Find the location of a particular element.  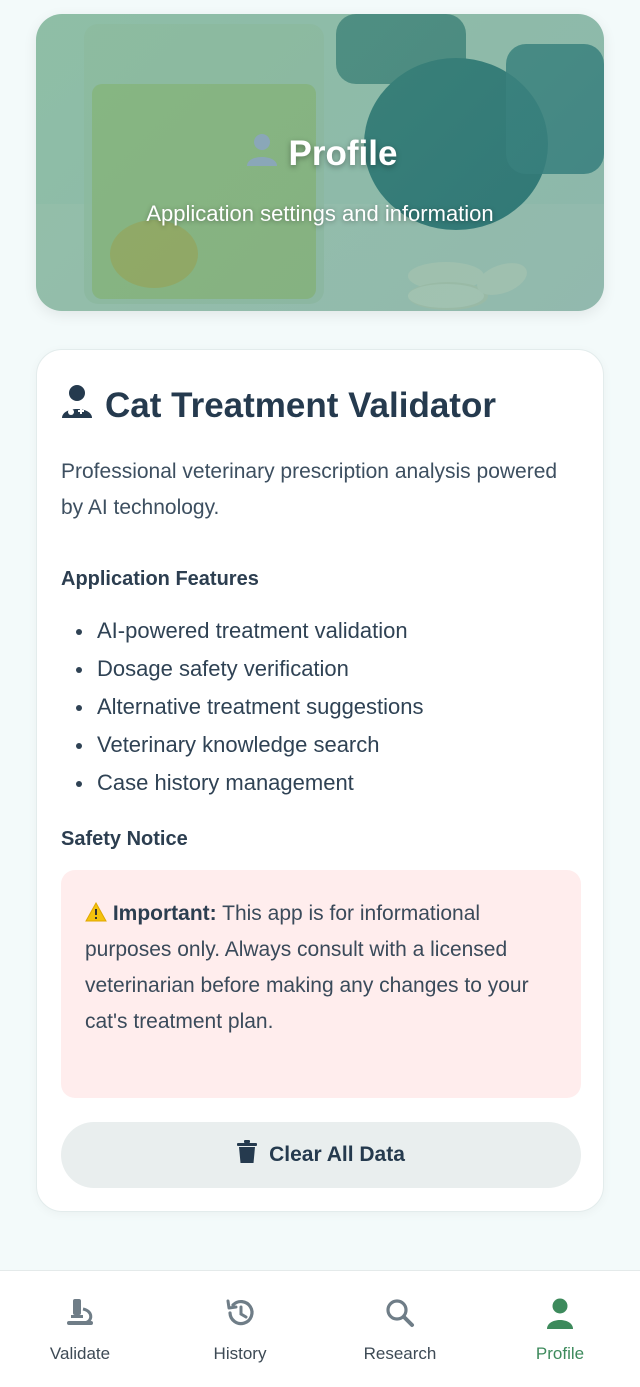

features-heading: Application Features is located at coordinates (160, 579).